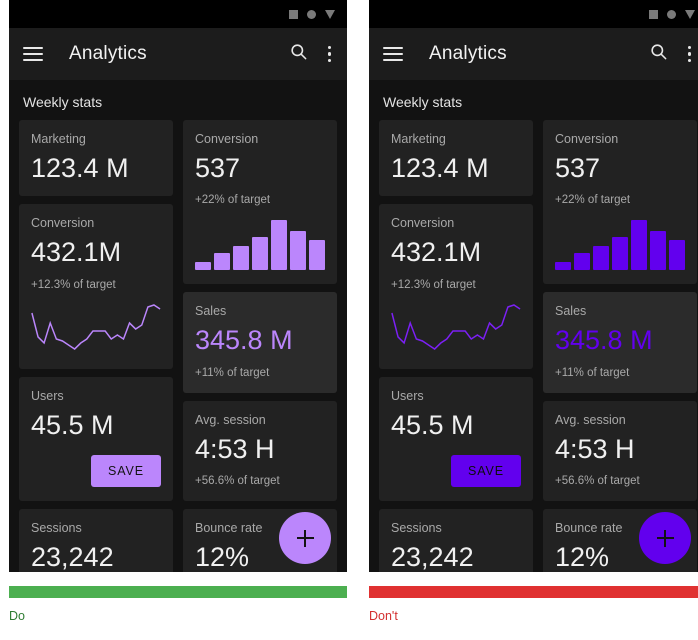 This screenshot has width=698, height=640. I want to click on card-value: 23,242, so click(432, 557).